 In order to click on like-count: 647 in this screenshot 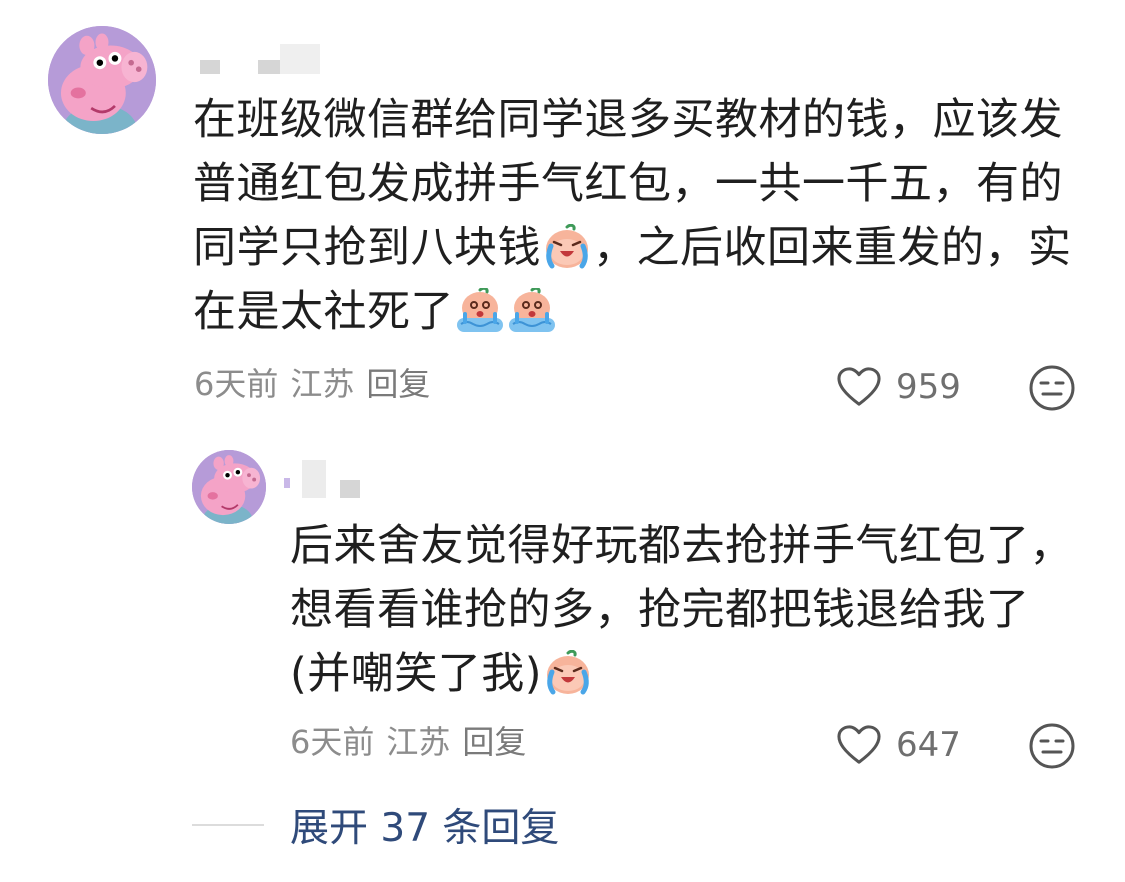, I will do `click(928, 745)`.